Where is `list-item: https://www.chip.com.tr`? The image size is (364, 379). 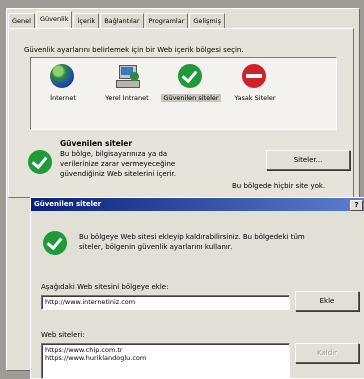
list-item: https://www.chip.com.tr is located at coordinates (167, 350).